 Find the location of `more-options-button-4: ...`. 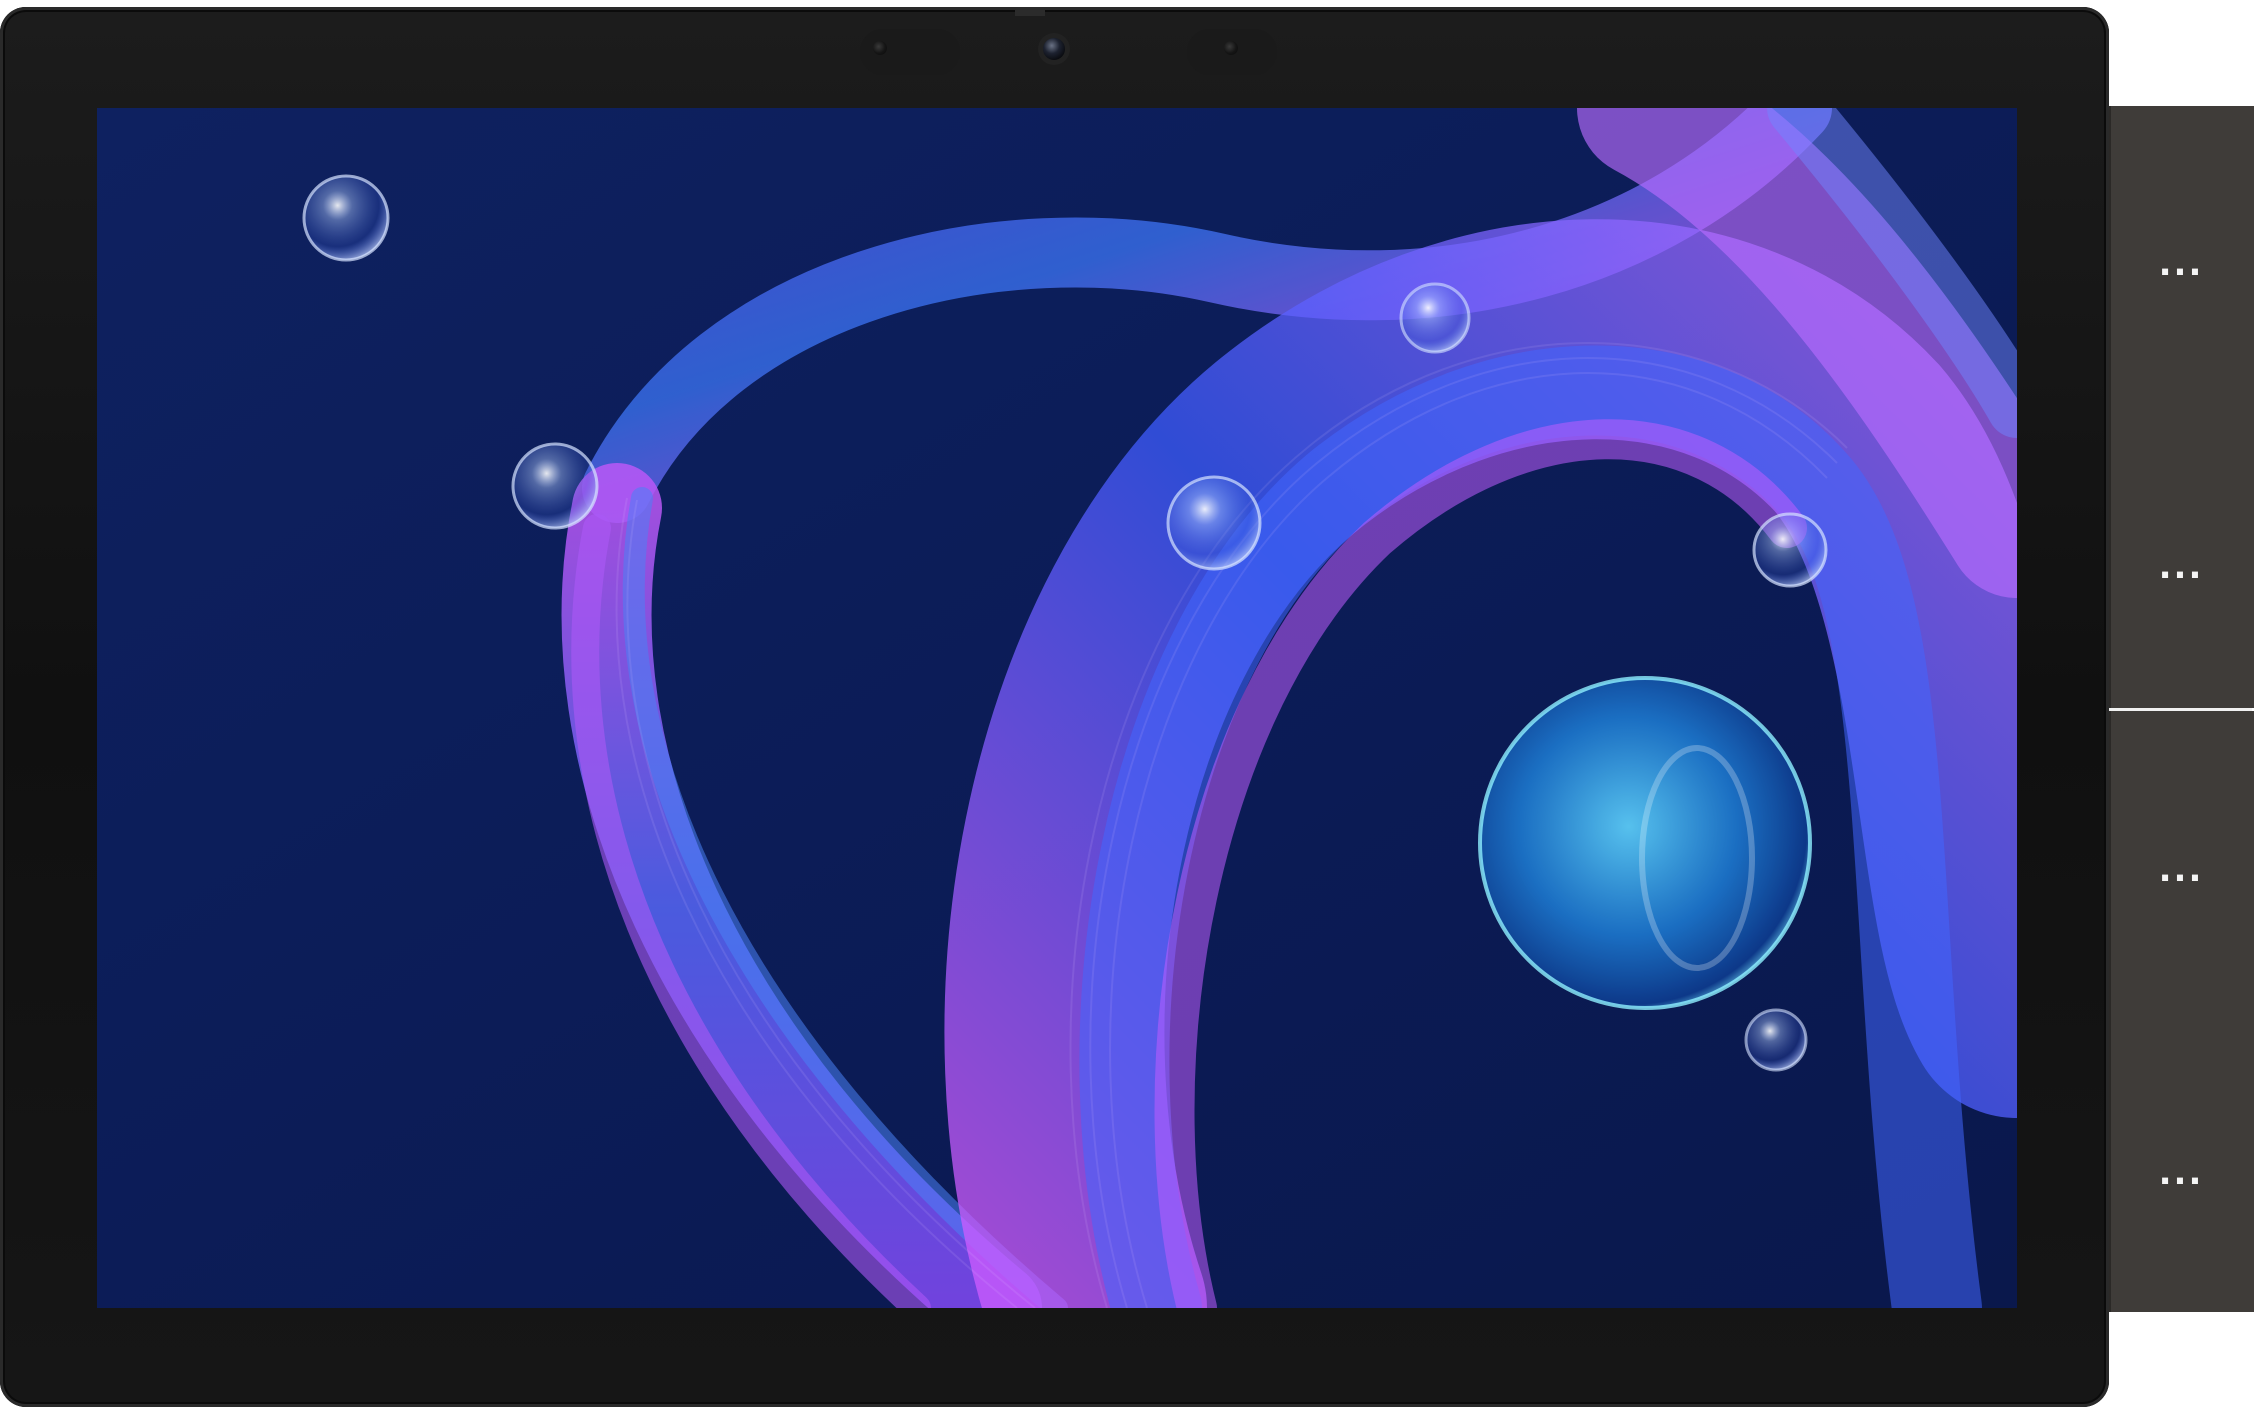

more-options-button-4: ... is located at coordinates (2181, 1173).